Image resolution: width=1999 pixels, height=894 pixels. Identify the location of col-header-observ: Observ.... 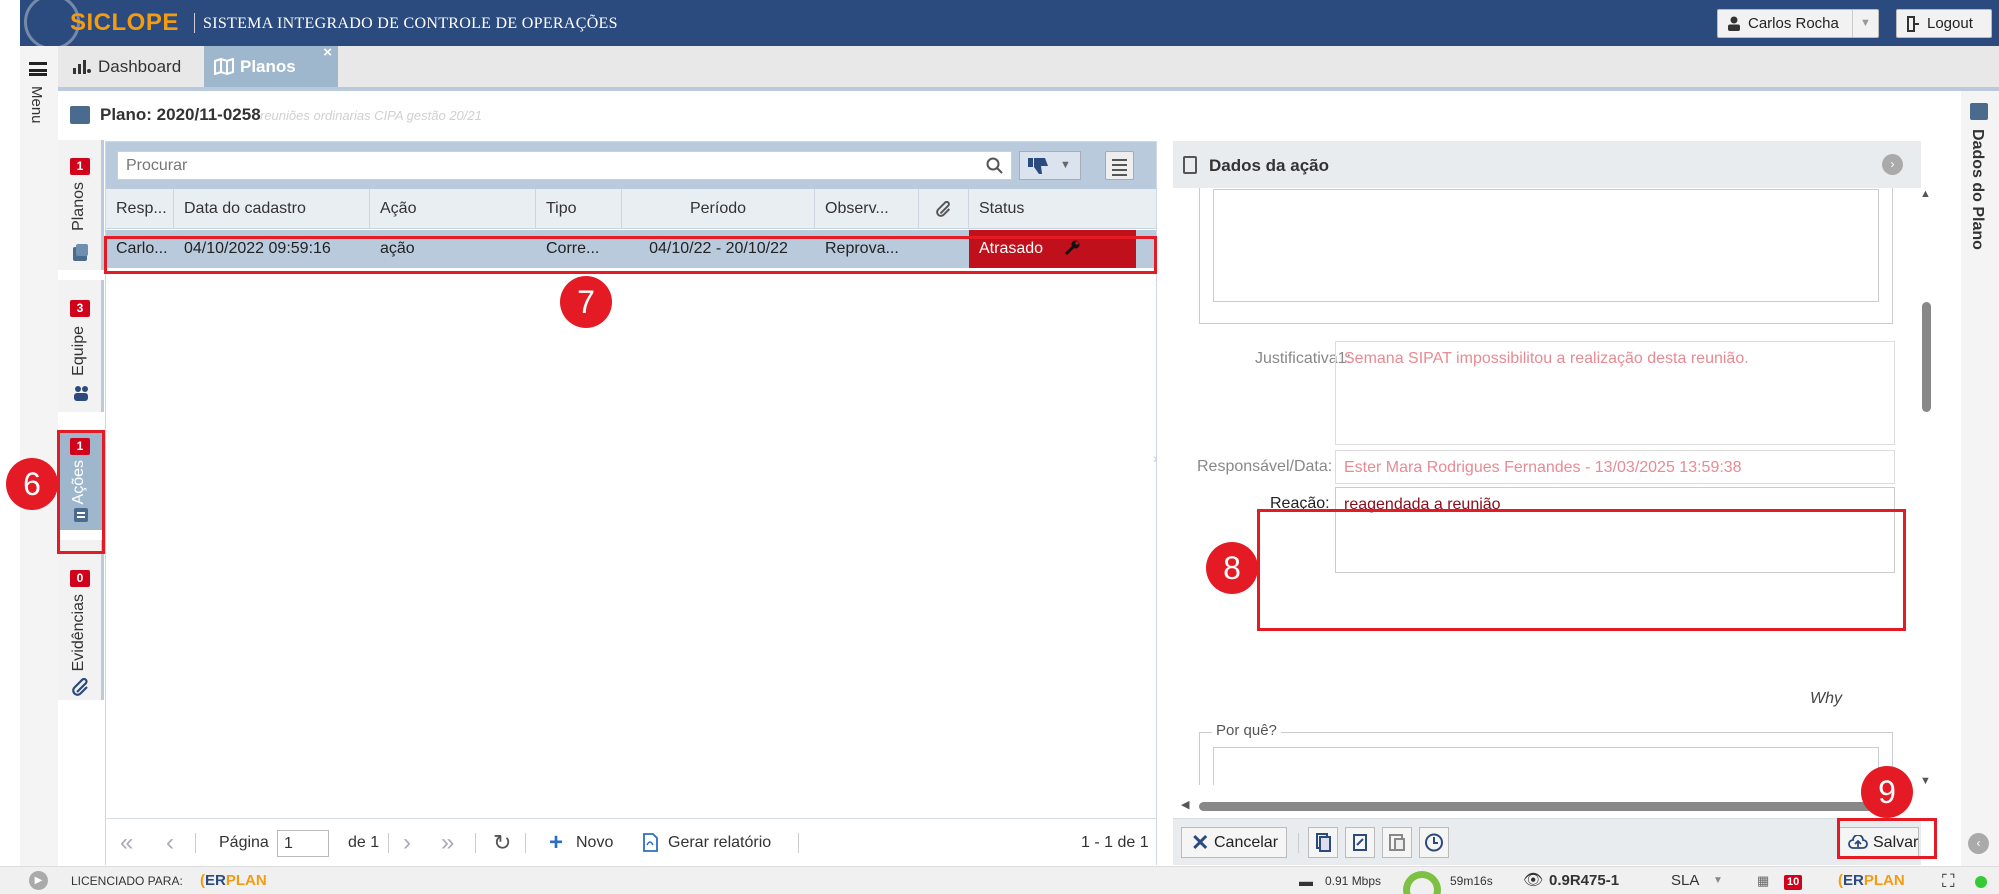
(867, 209).